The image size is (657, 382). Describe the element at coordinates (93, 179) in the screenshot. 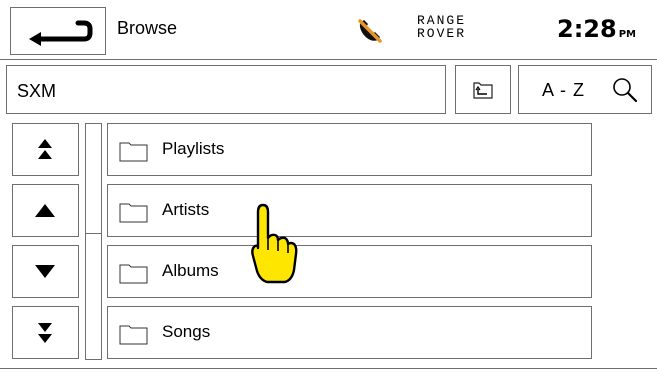

I see `scrollbar-thumb` at that location.